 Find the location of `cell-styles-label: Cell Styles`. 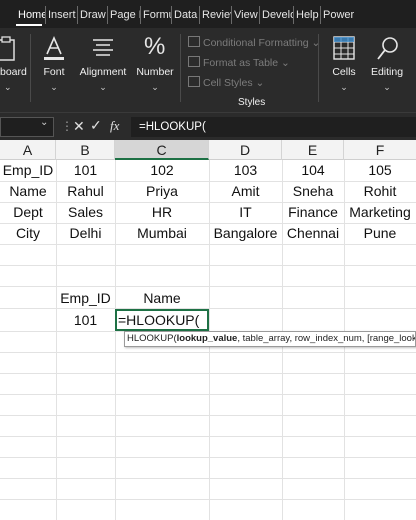

cell-styles-label: Cell Styles is located at coordinates (228, 83).